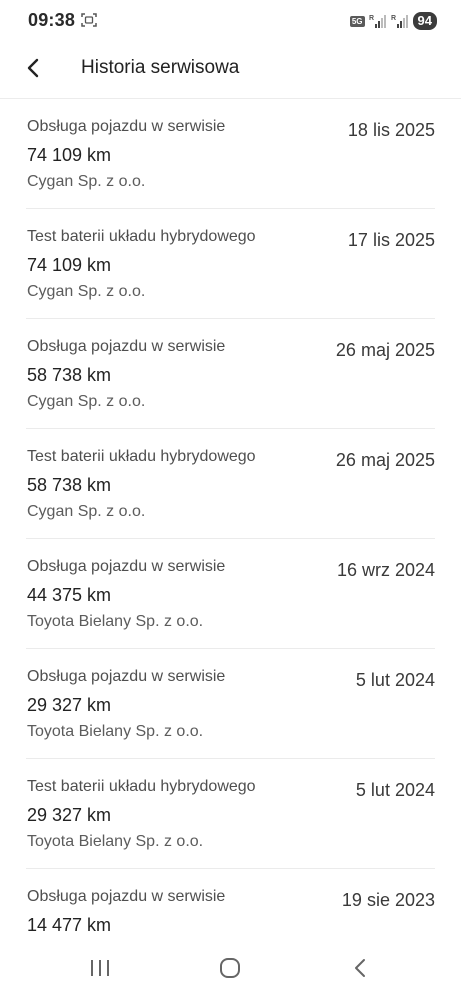 The width and height of the screenshot is (461, 999). Describe the element at coordinates (357, 21) in the screenshot. I see `network-type-badge: 5G` at that location.